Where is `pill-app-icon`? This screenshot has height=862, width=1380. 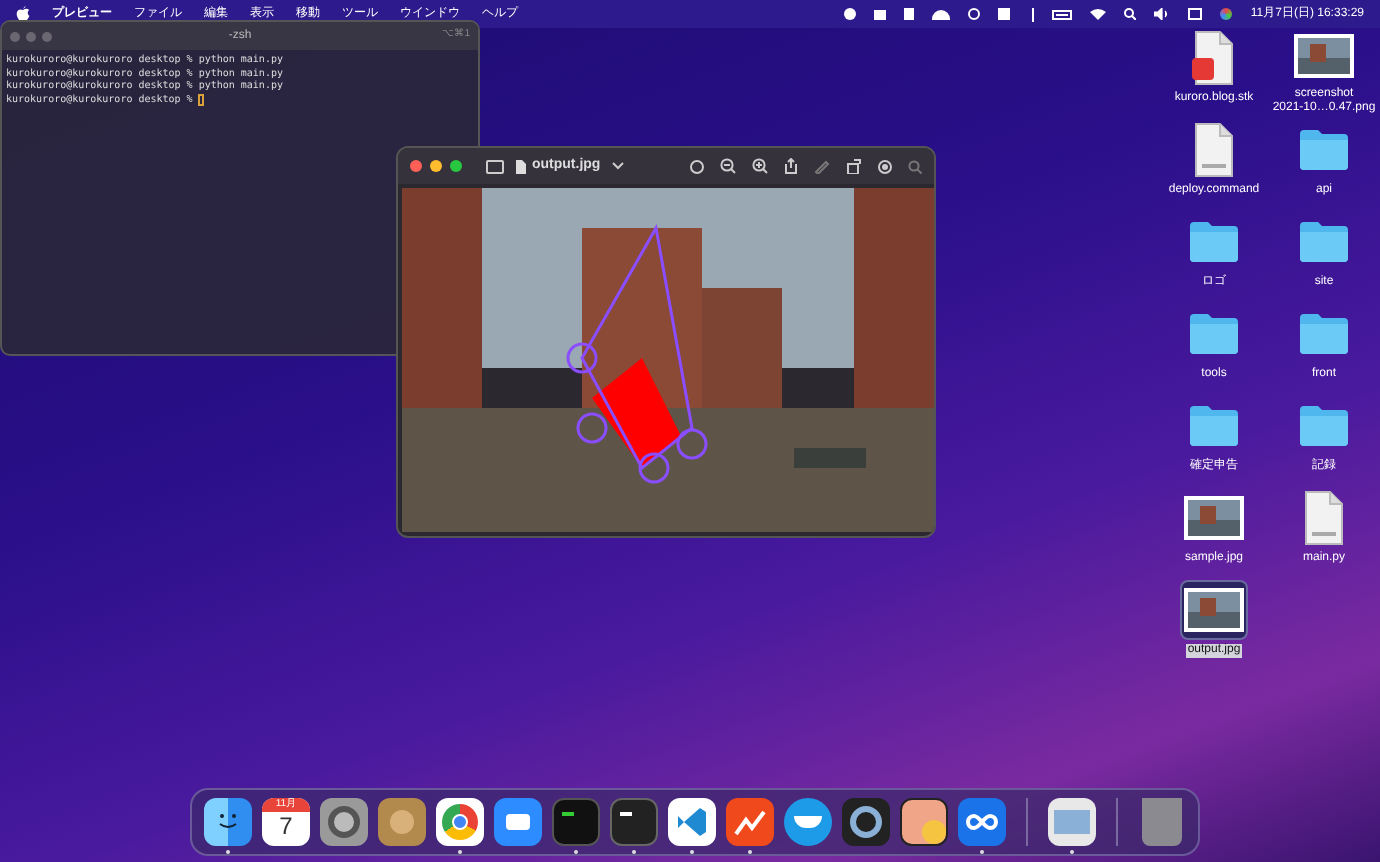 pill-app-icon is located at coordinates (924, 821).